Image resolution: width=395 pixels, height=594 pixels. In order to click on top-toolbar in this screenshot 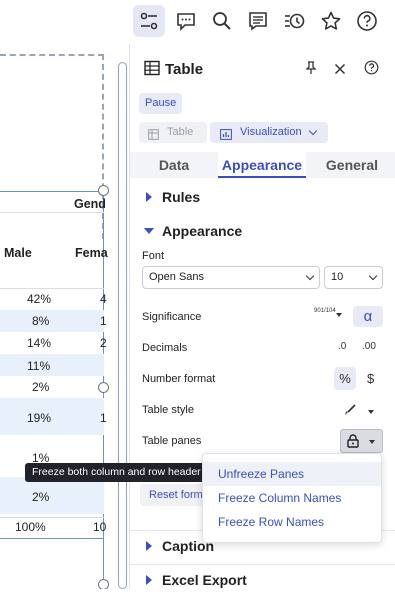, I will do `click(197, 22)`.